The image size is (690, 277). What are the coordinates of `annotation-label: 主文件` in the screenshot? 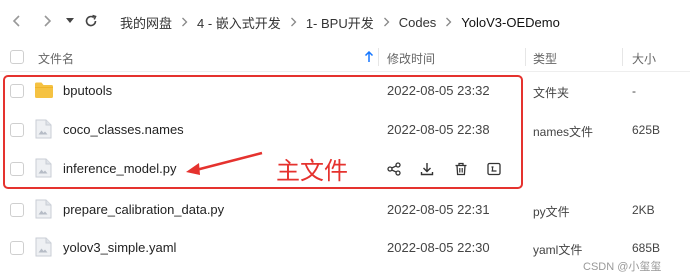 It's located at (312, 171).